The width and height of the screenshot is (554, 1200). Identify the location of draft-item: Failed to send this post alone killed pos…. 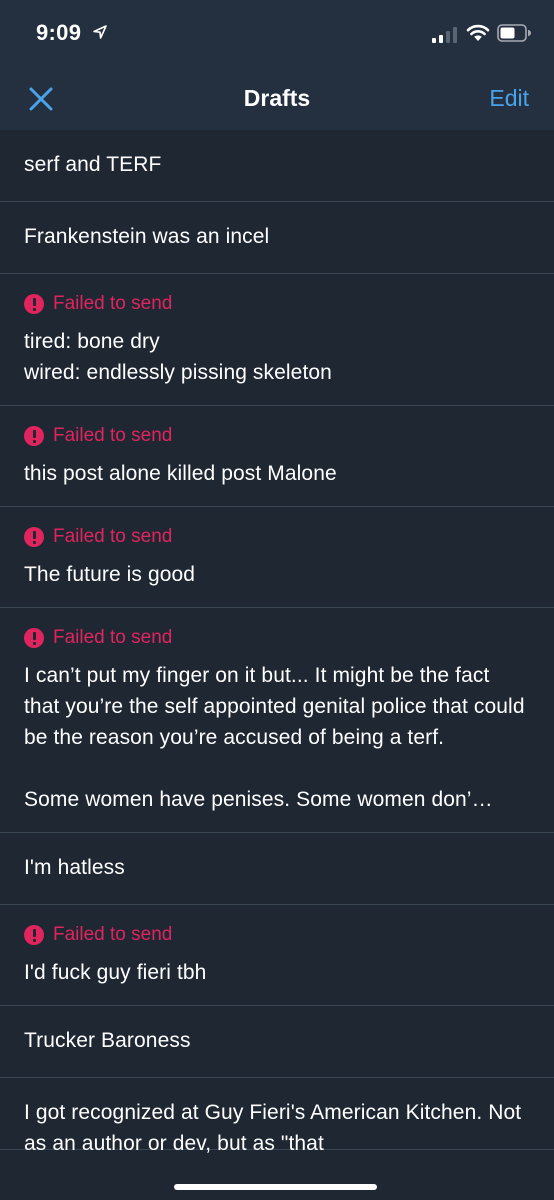
(277, 456).